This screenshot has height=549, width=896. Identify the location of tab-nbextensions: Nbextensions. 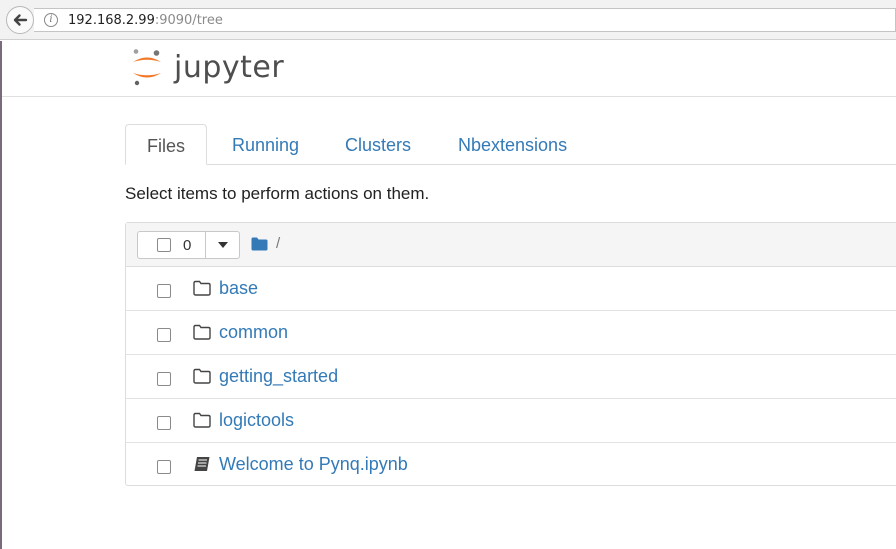
(512, 144).